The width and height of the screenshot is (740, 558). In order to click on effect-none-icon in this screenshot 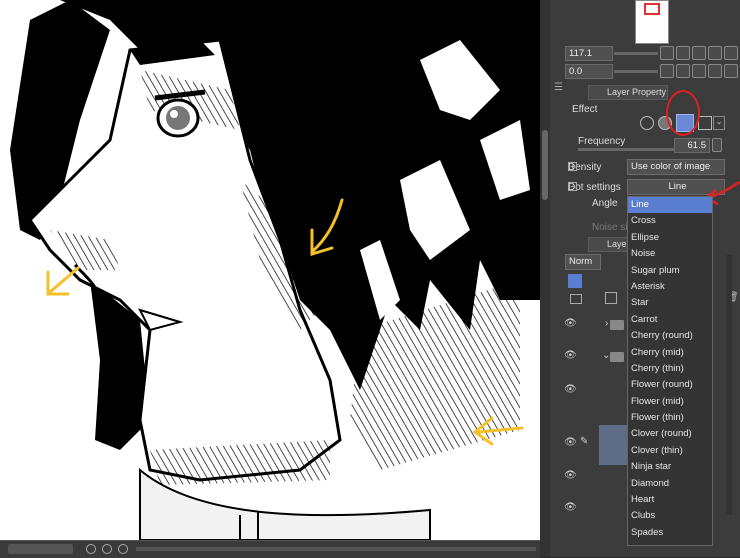, I will do `click(647, 123)`.